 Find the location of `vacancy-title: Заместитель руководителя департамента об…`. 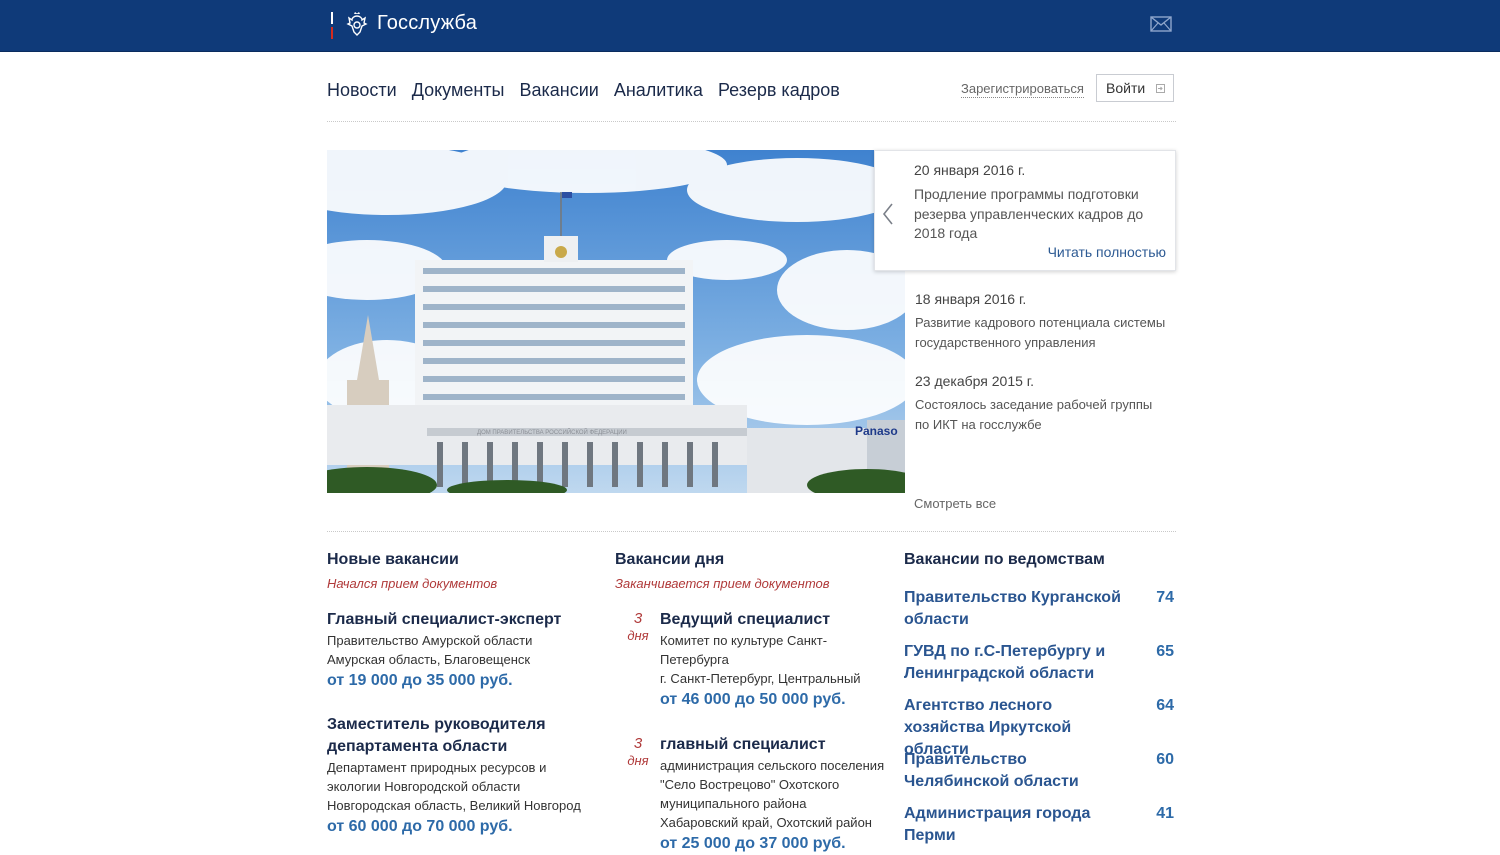

vacancy-title: Заместитель руководителя департамента об… is located at coordinates (462, 736).